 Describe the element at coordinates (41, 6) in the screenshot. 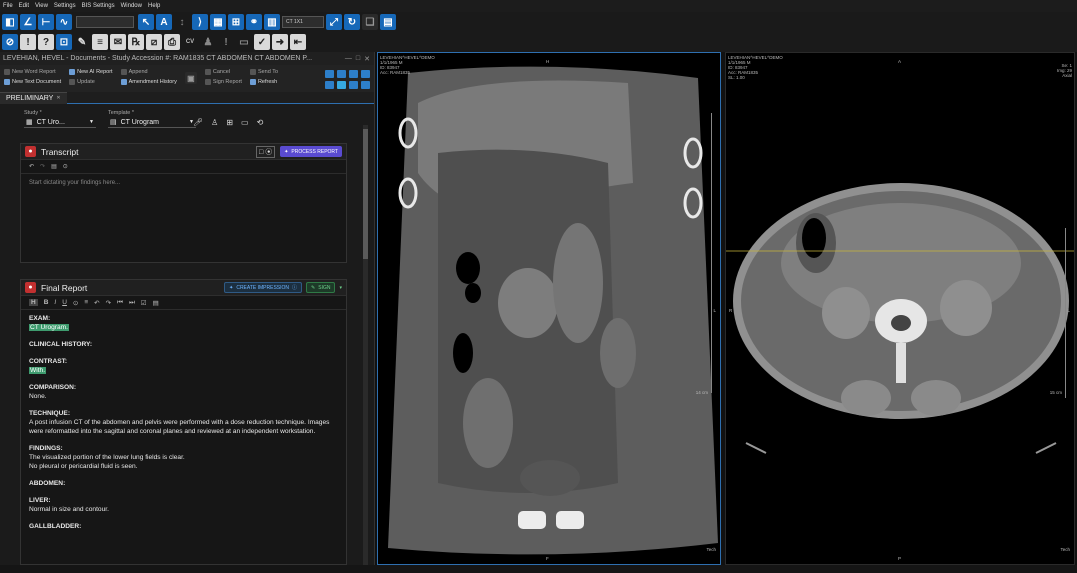

I see `menu-view: View` at that location.